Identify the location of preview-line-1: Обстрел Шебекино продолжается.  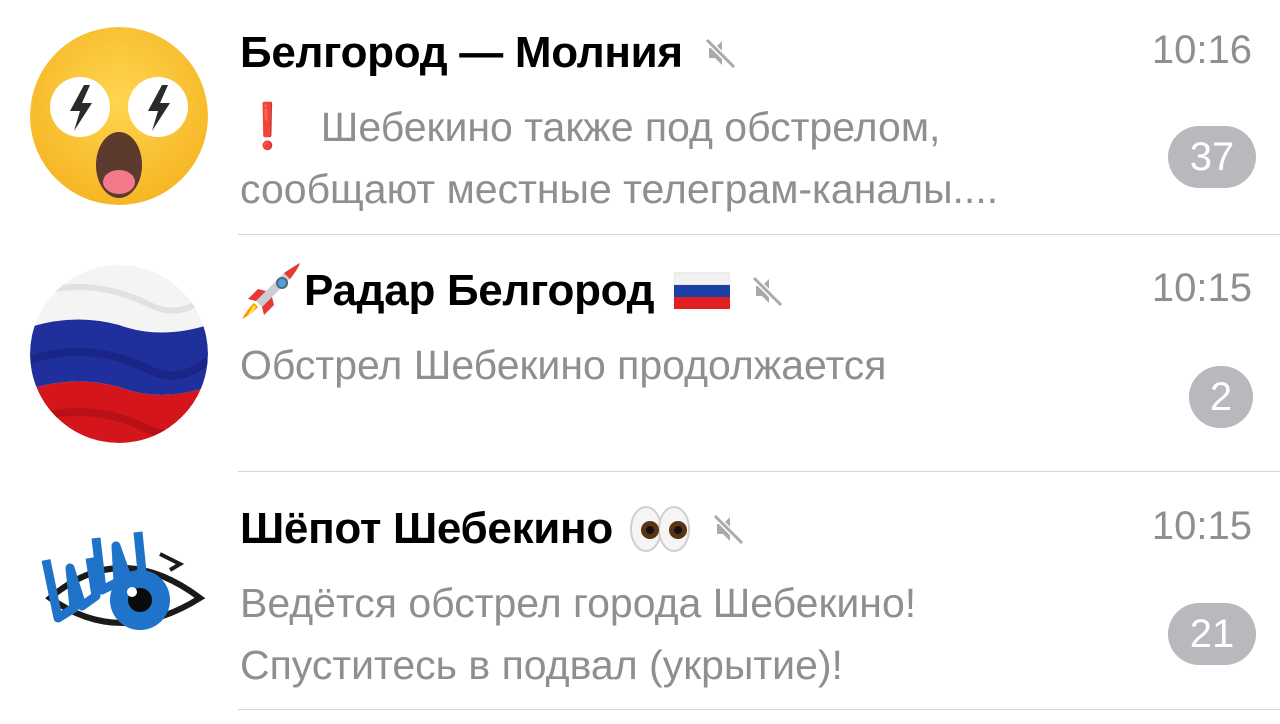
(563, 365).